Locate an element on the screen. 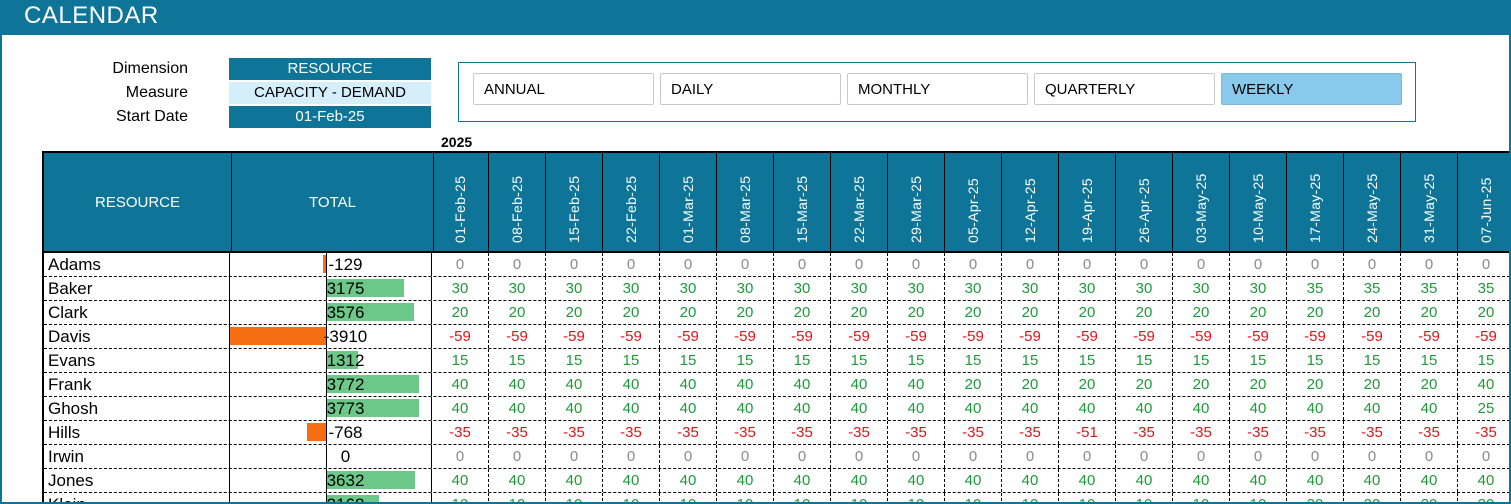 This screenshot has width=1511, height=504. table-row: Adams -129 0 0 0 0 0 0 0 0 0 0 0 0 0 0 0 0 0 0 0 is located at coordinates (776, 265).